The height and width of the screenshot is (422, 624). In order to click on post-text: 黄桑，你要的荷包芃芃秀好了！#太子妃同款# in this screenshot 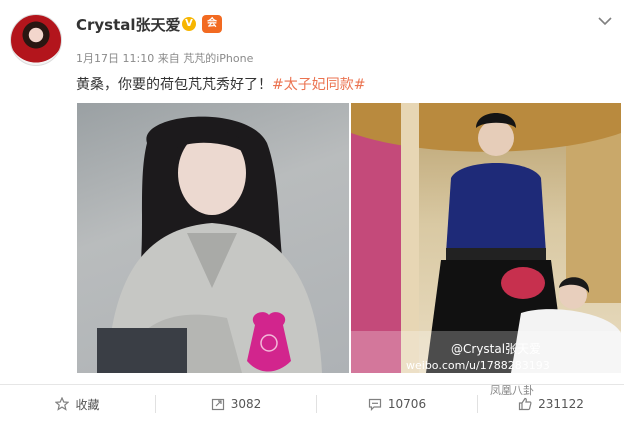, I will do `click(220, 84)`.